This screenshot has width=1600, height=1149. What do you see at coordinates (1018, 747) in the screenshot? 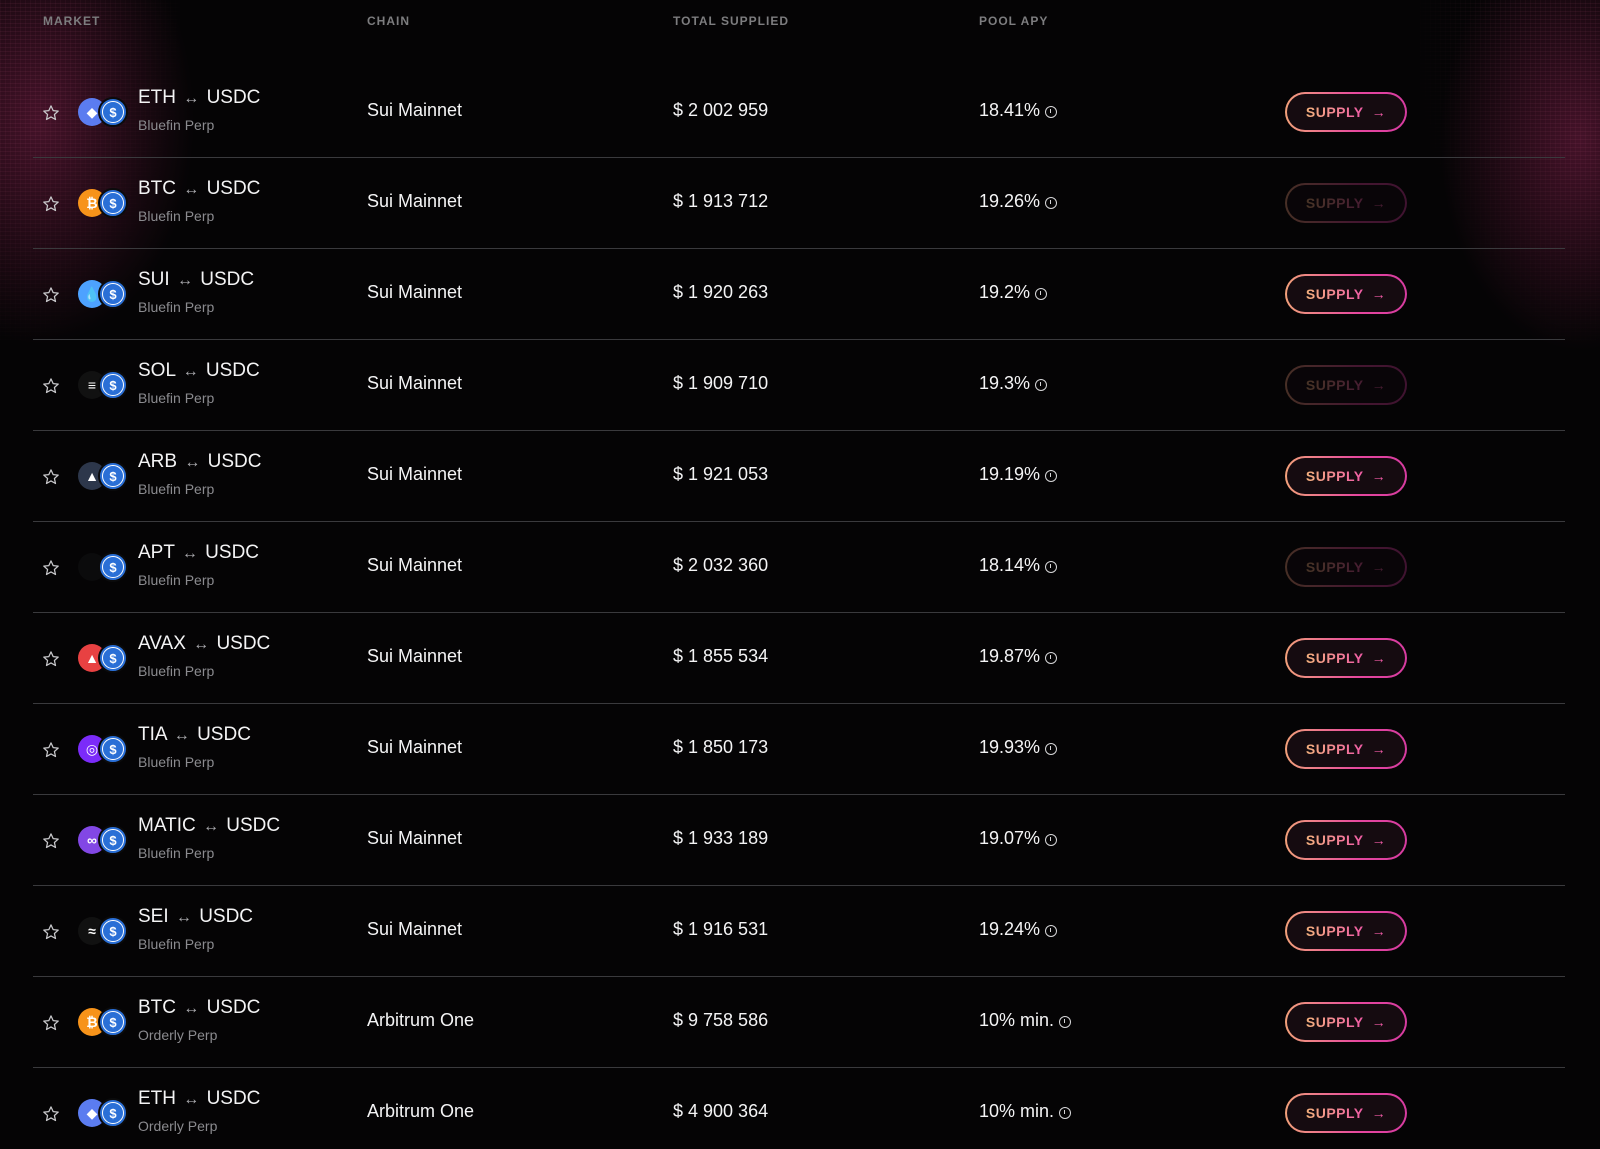
I see `pool-apy-value: 19.93%` at bounding box center [1018, 747].